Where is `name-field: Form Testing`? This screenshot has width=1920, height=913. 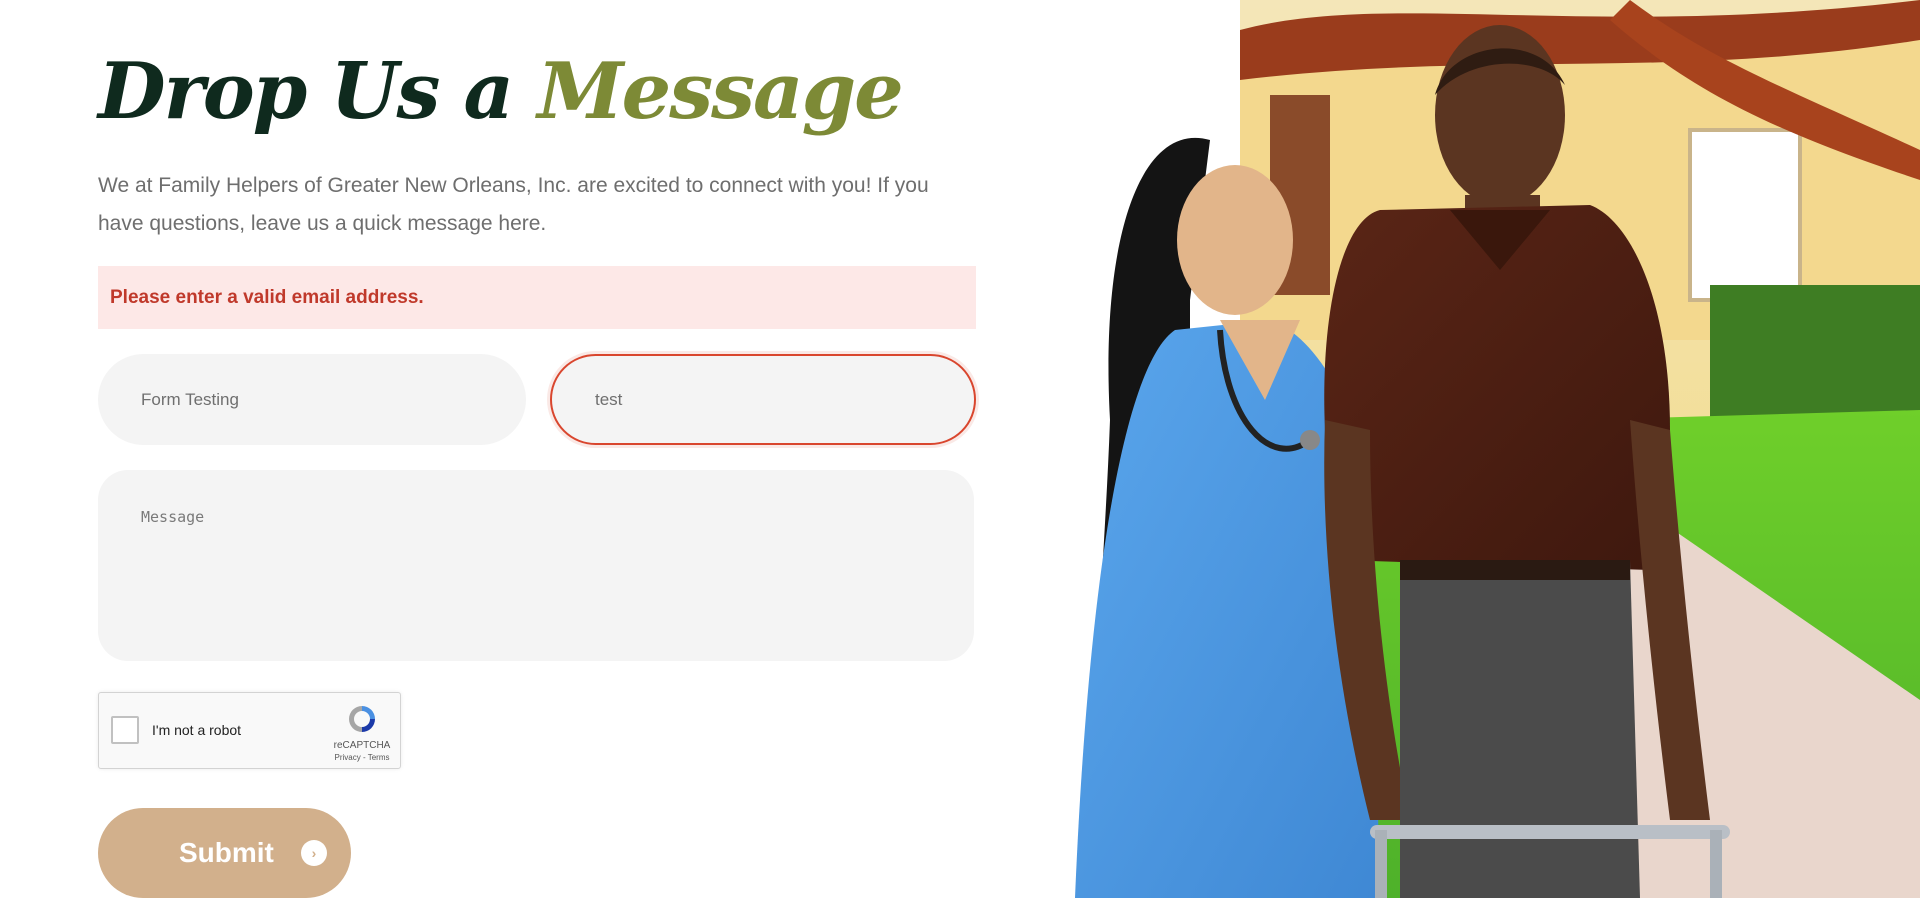
name-field: Form Testing is located at coordinates (312, 399).